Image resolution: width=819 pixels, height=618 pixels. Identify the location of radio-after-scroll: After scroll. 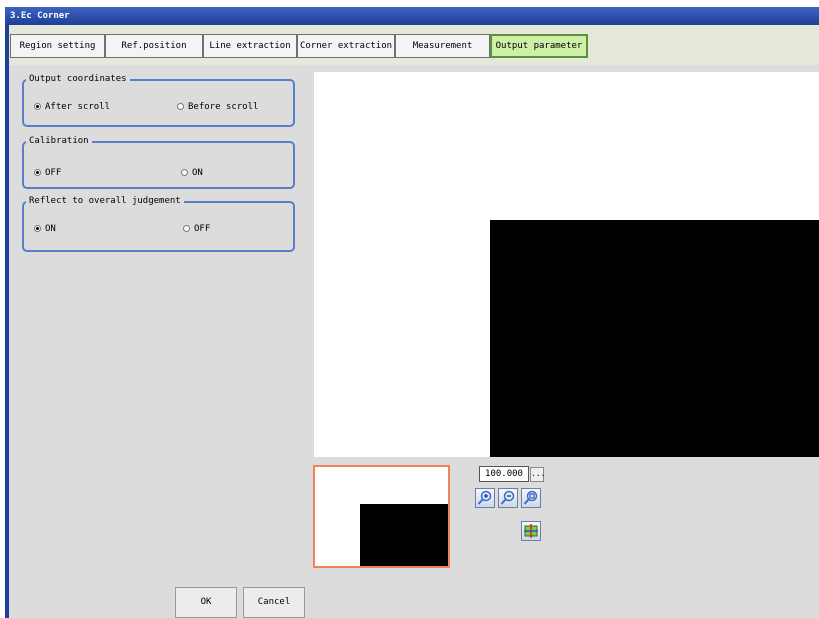
(72, 107).